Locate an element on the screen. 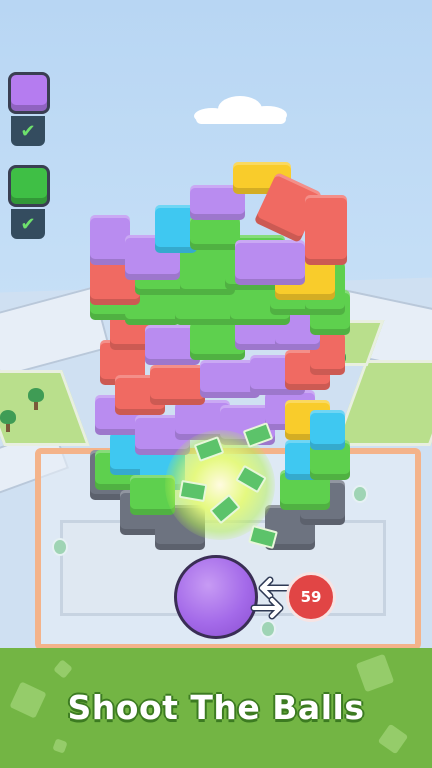 The image size is (432, 768). remaining-balls-count: 59 is located at coordinates (311, 597).